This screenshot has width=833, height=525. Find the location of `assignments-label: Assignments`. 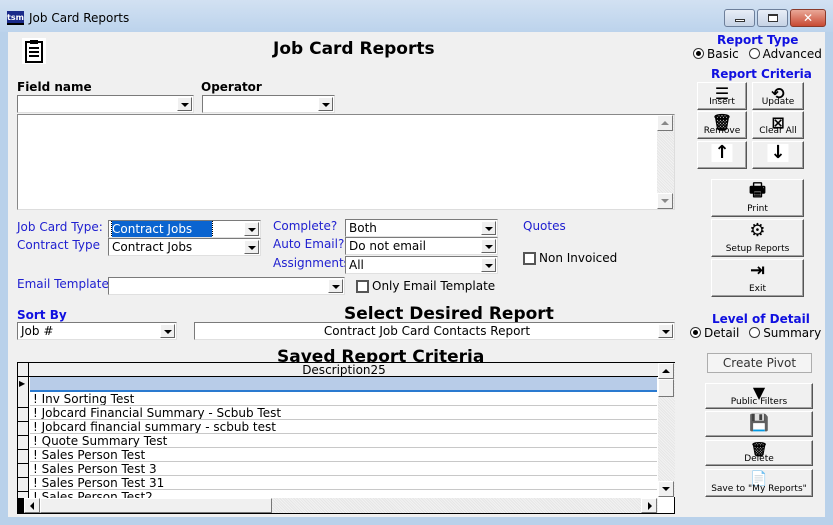

assignments-label: Assignments is located at coordinates (311, 263).